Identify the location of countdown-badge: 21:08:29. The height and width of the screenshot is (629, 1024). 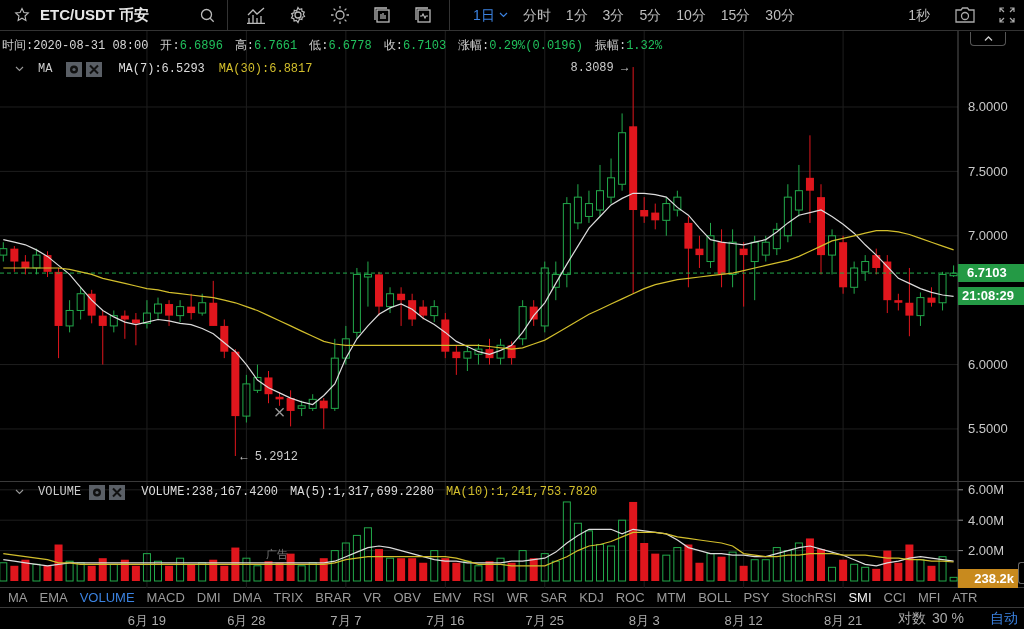
(991, 296).